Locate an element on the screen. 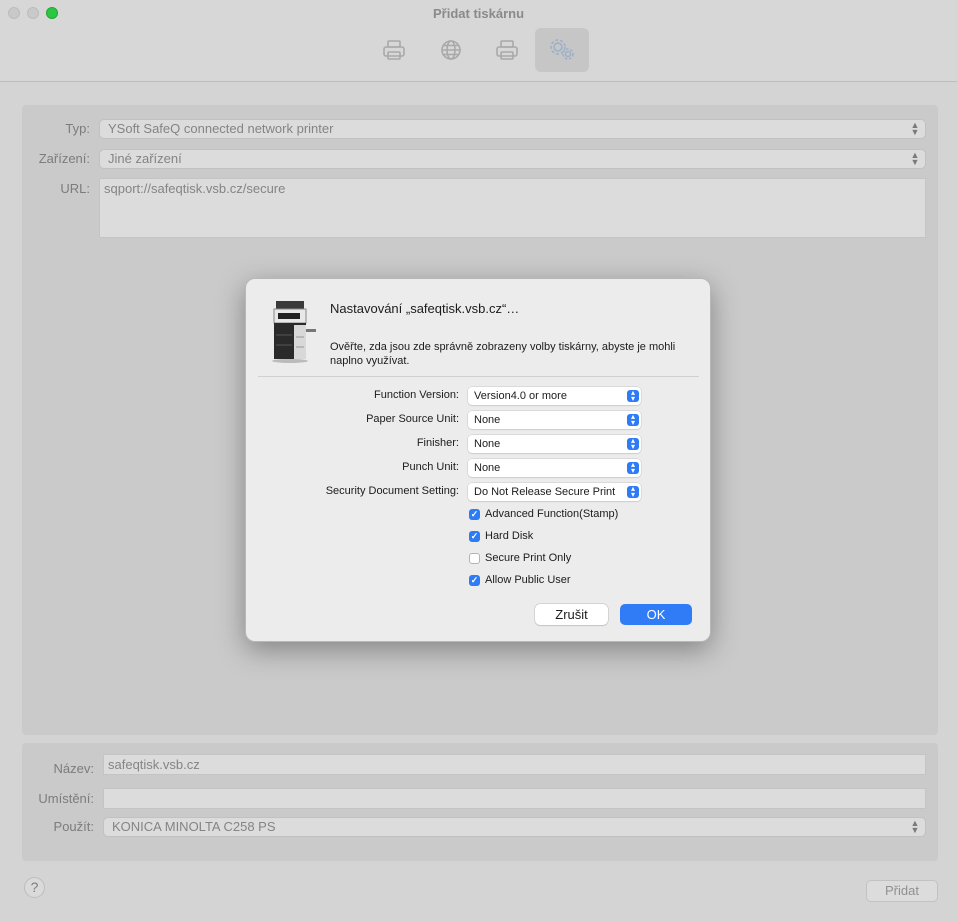  windows-printer-icon is located at coordinates (507, 50).